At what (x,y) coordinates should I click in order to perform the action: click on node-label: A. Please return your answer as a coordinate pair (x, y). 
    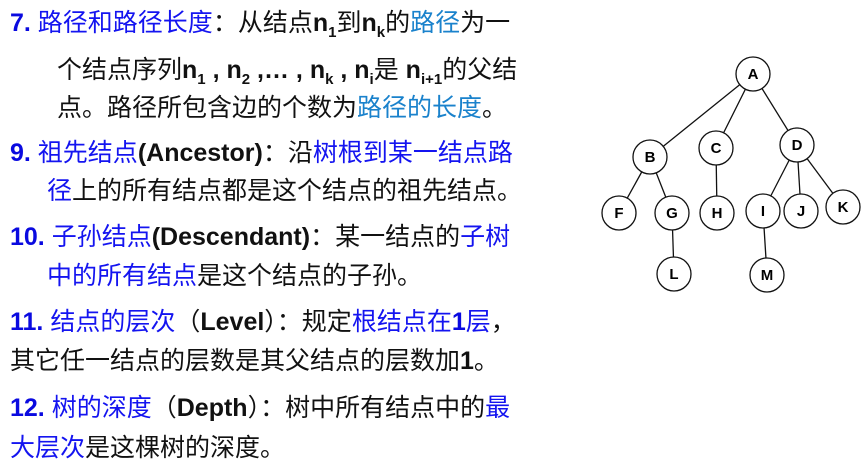
    Looking at the image, I should click on (753, 74).